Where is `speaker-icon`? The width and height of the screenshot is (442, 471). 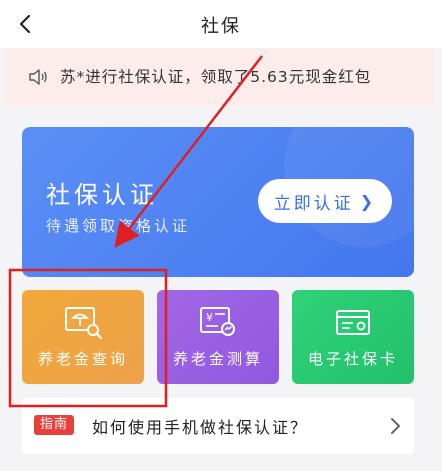 speaker-icon is located at coordinates (38, 77).